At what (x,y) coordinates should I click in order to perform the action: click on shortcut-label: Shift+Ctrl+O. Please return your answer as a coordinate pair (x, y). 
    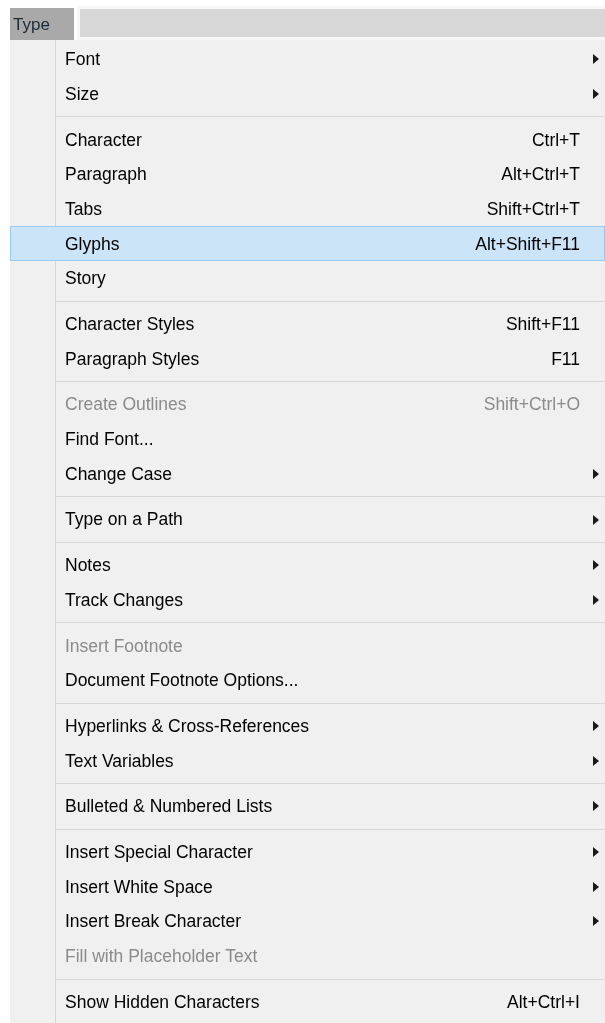
    Looking at the image, I should click on (531, 405).